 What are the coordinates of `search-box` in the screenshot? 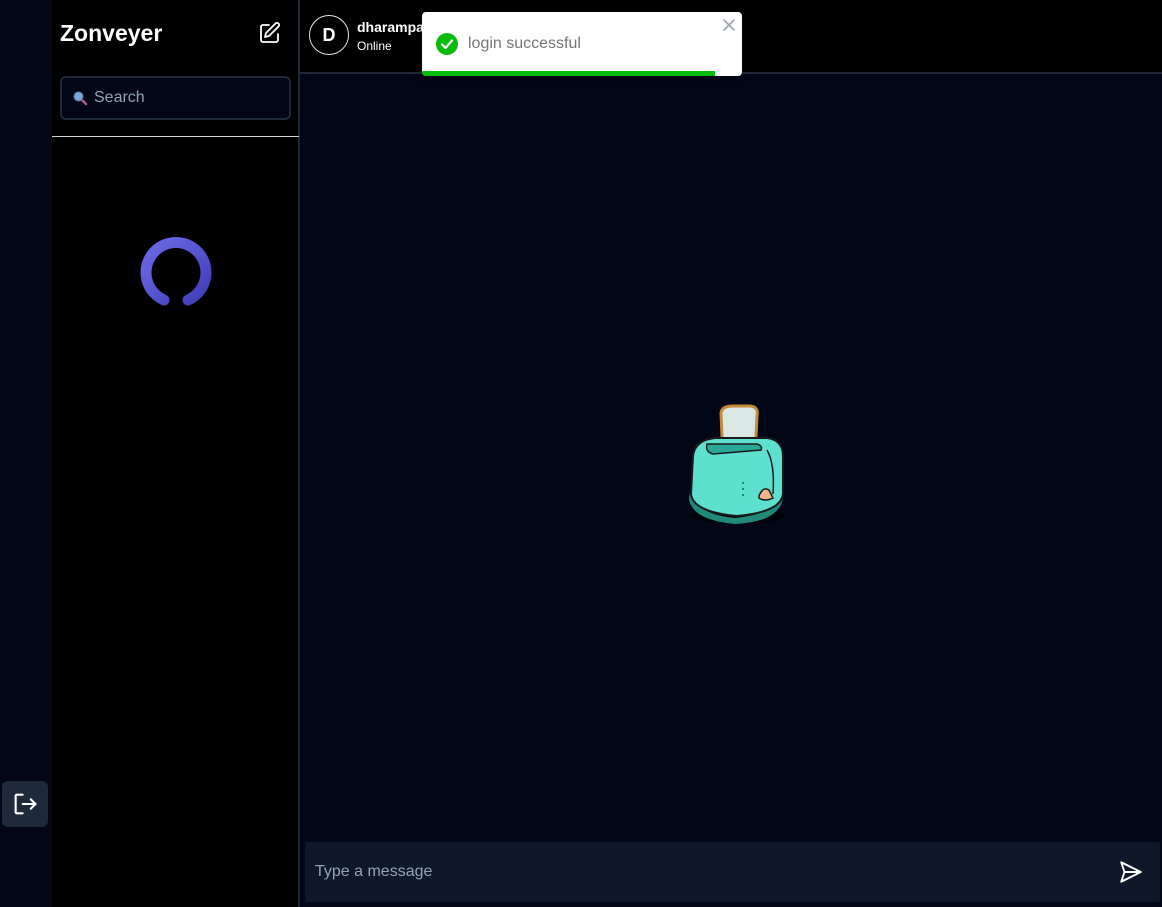 It's located at (175, 98).